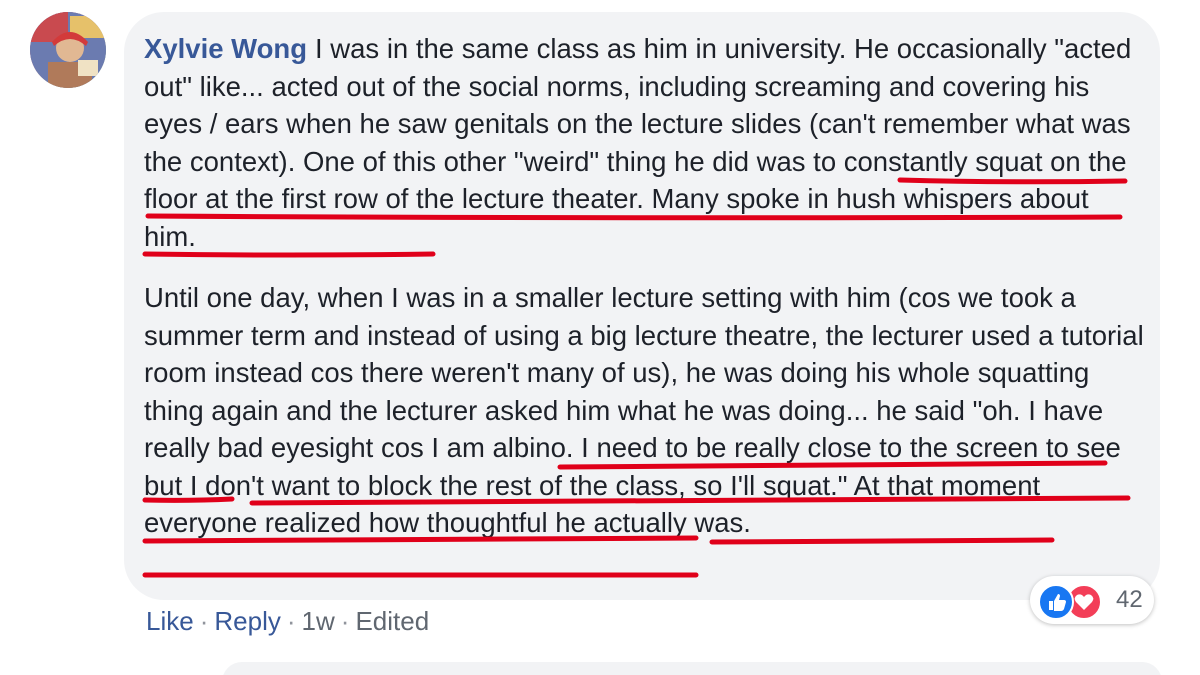 The image size is (1200, 675). What do you see at coordinates (1056, 602) in the screenshot?
I see `like-icon` at bounding box center [1056, 602].